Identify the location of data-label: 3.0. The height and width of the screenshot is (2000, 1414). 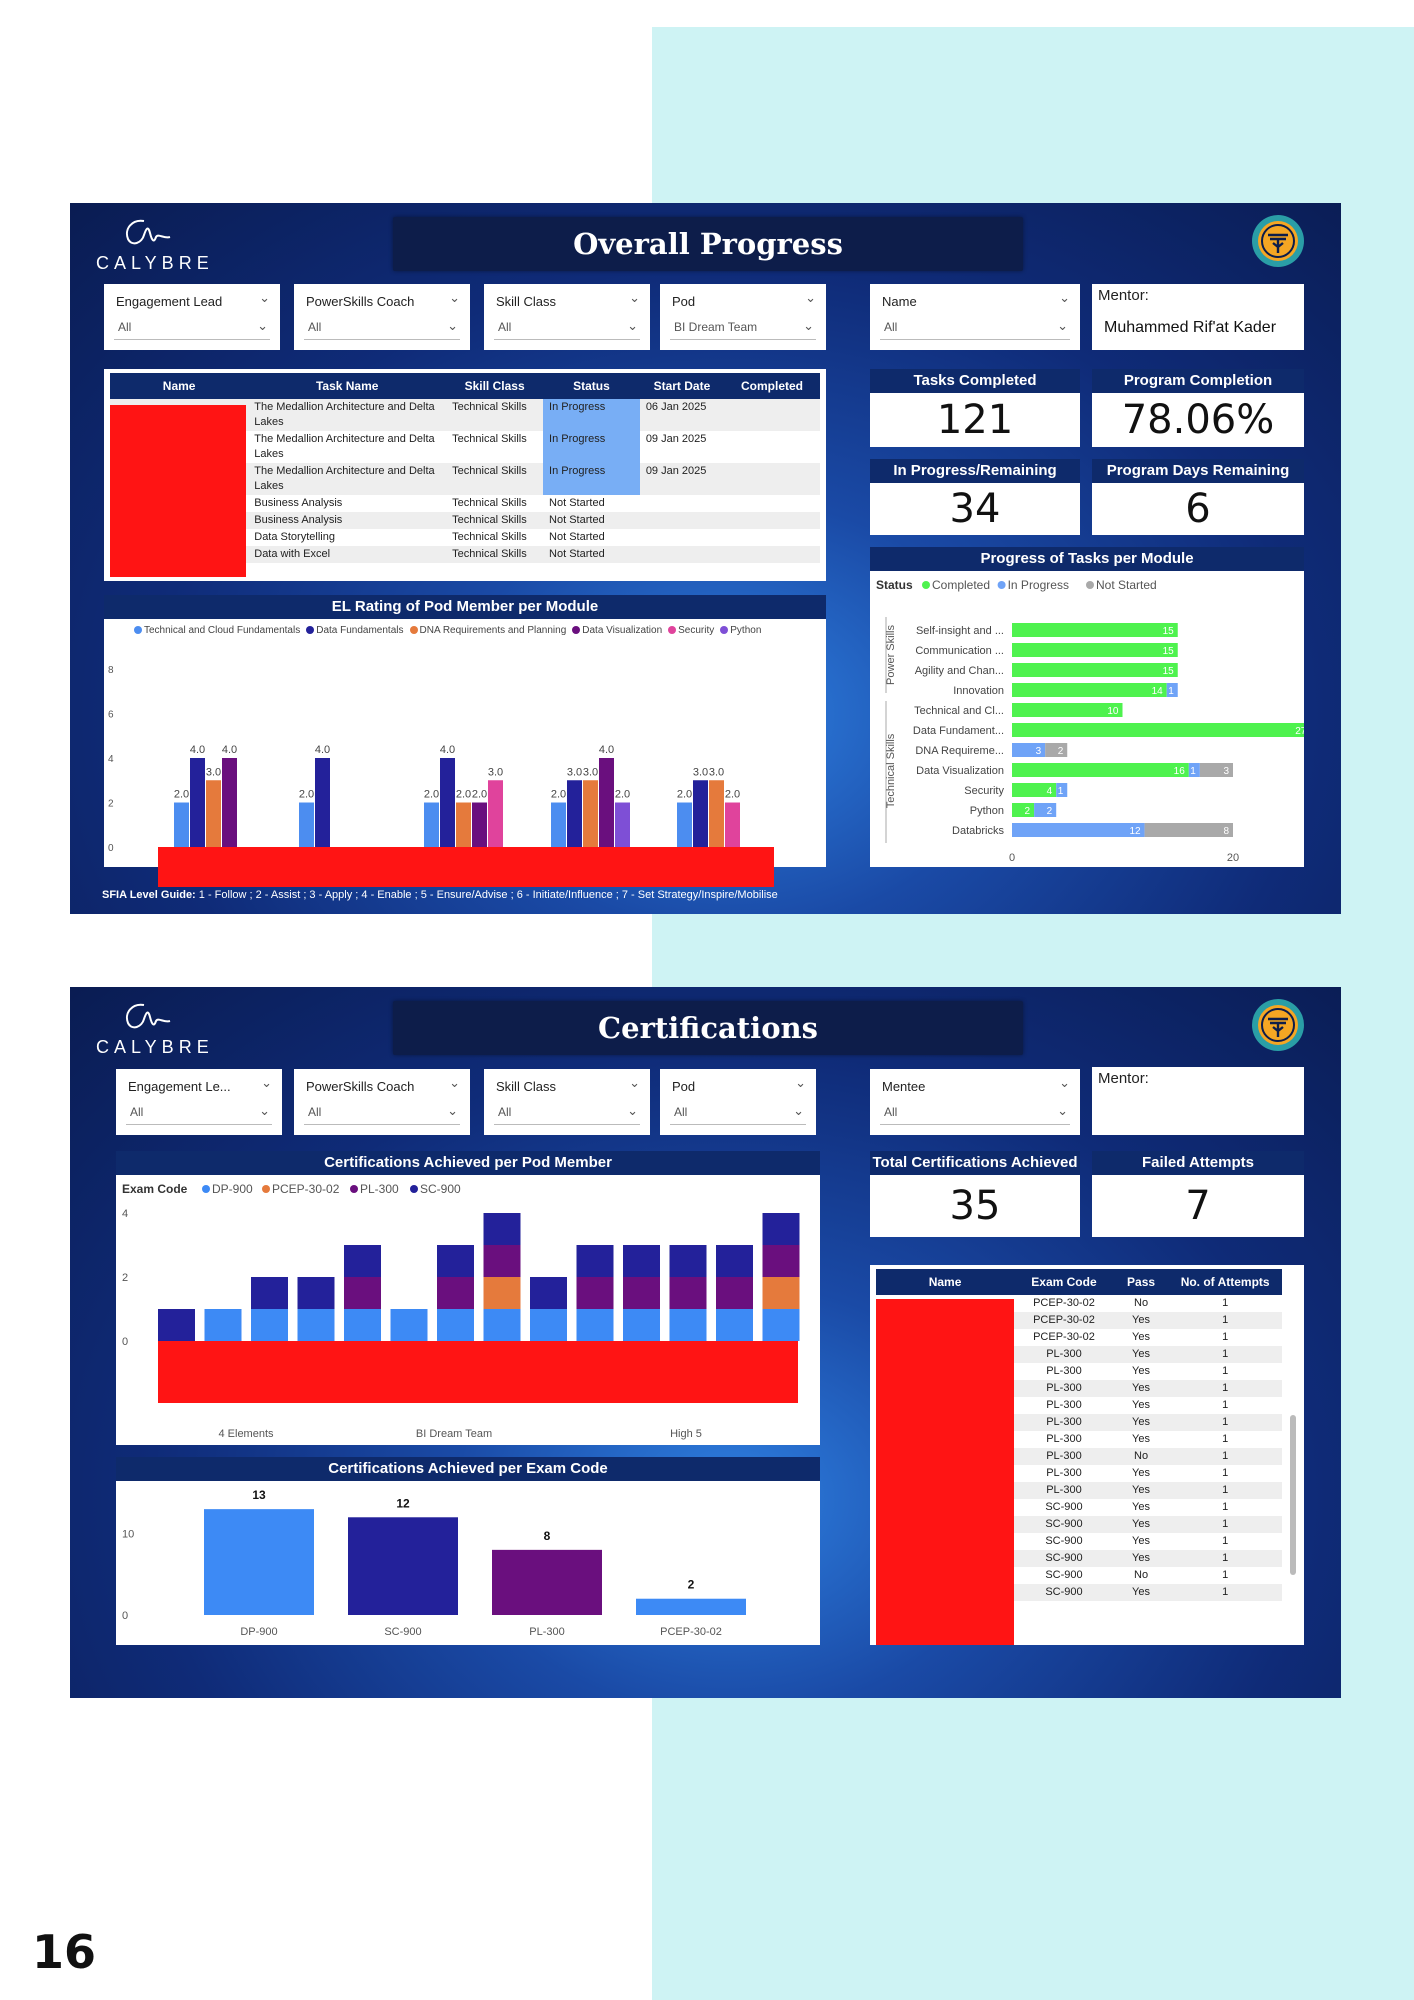
(574, 772).